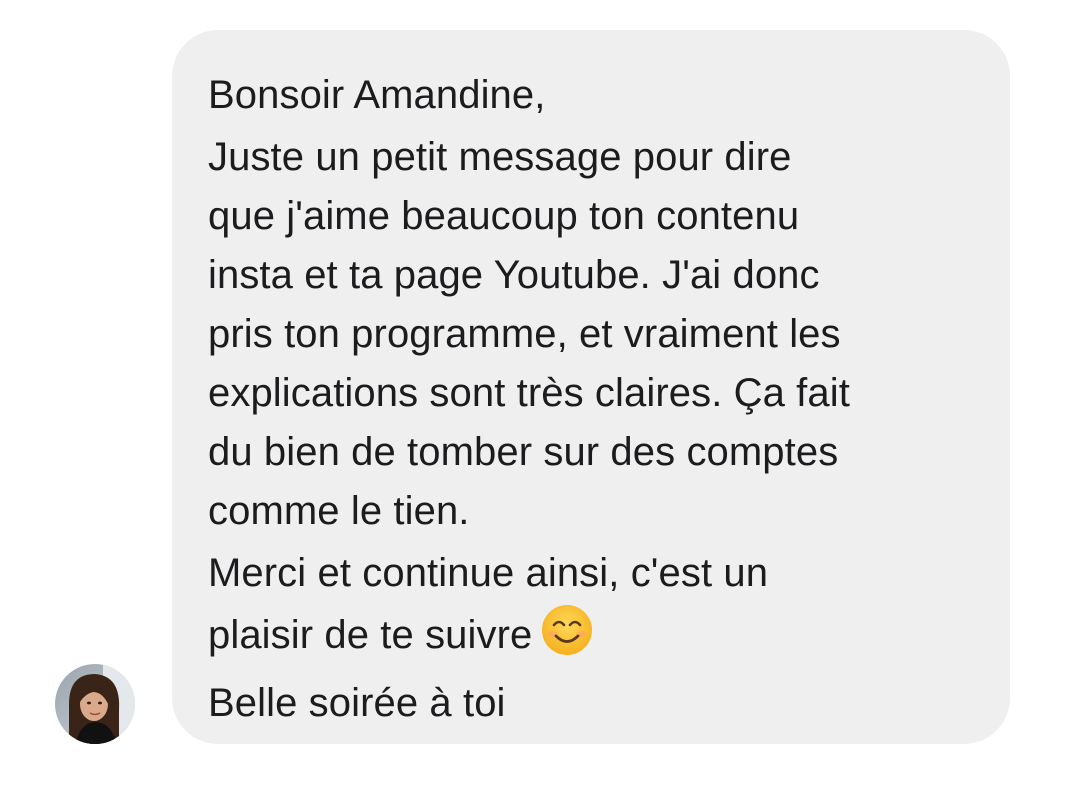 This screenshot has height=800, width=1080. I want to click on message-line: du bien de tomber sur des comptes, so click(523, 452).